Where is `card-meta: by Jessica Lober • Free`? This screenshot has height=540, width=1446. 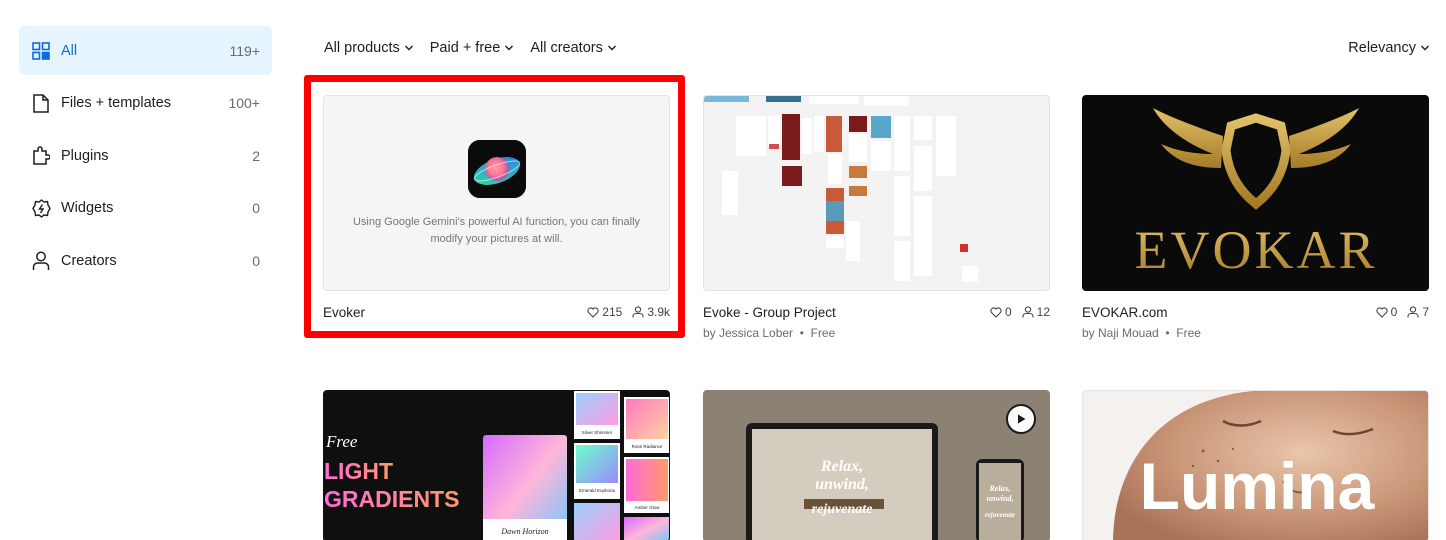 card-meta: by Jessica Lober • Free is located at coordinates (876, 333).